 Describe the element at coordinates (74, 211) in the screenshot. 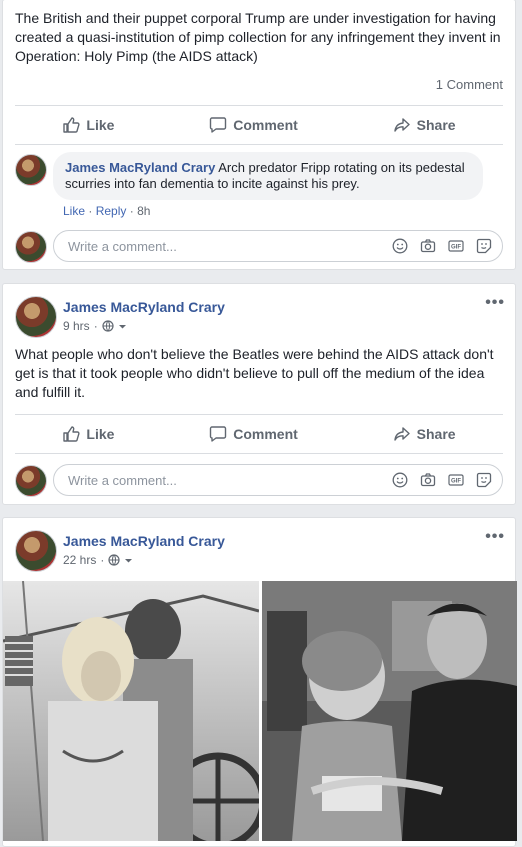

I see `comment-like-link: Like` at that location.